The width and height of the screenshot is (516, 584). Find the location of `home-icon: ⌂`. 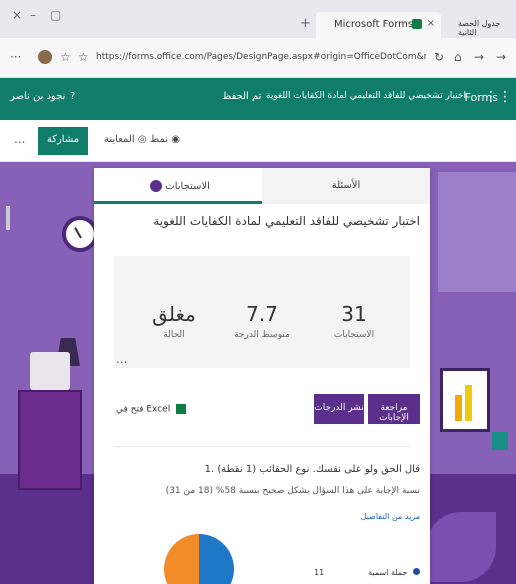

home-icon: ⌂ is located at coordinates (458, 57).